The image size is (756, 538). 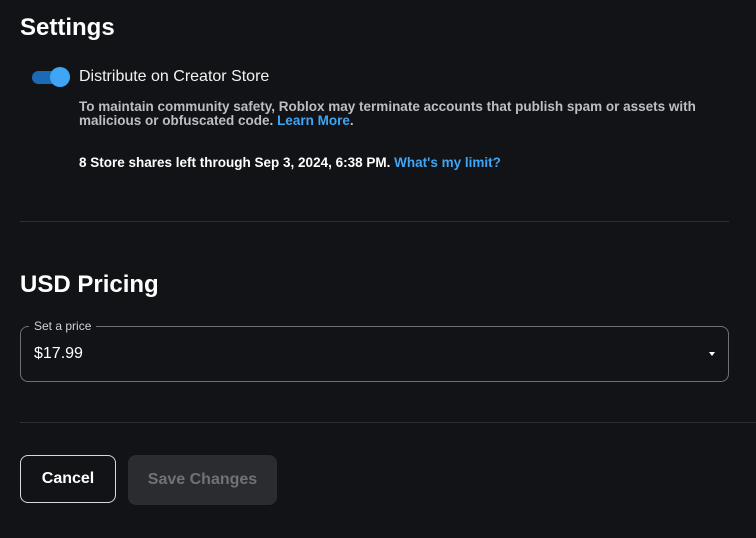 What do you see at coordinates (89, 284) in the screenshot?
I see `pricing-title: USD Pricing` at bounding box center [89, 284].